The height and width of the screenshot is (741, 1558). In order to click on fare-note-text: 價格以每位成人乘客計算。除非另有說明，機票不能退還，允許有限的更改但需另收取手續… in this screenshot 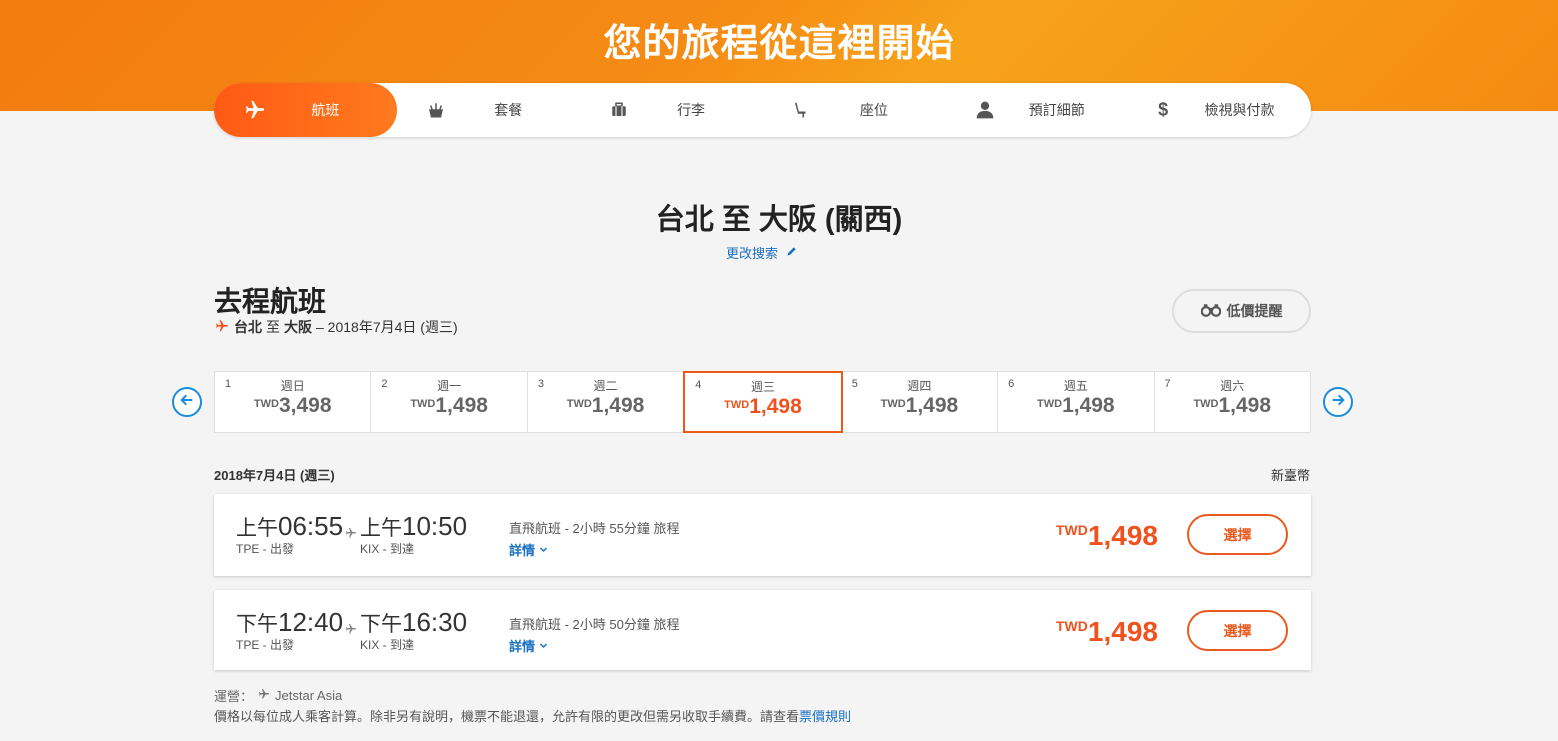, I will do `click(507, 716)`.